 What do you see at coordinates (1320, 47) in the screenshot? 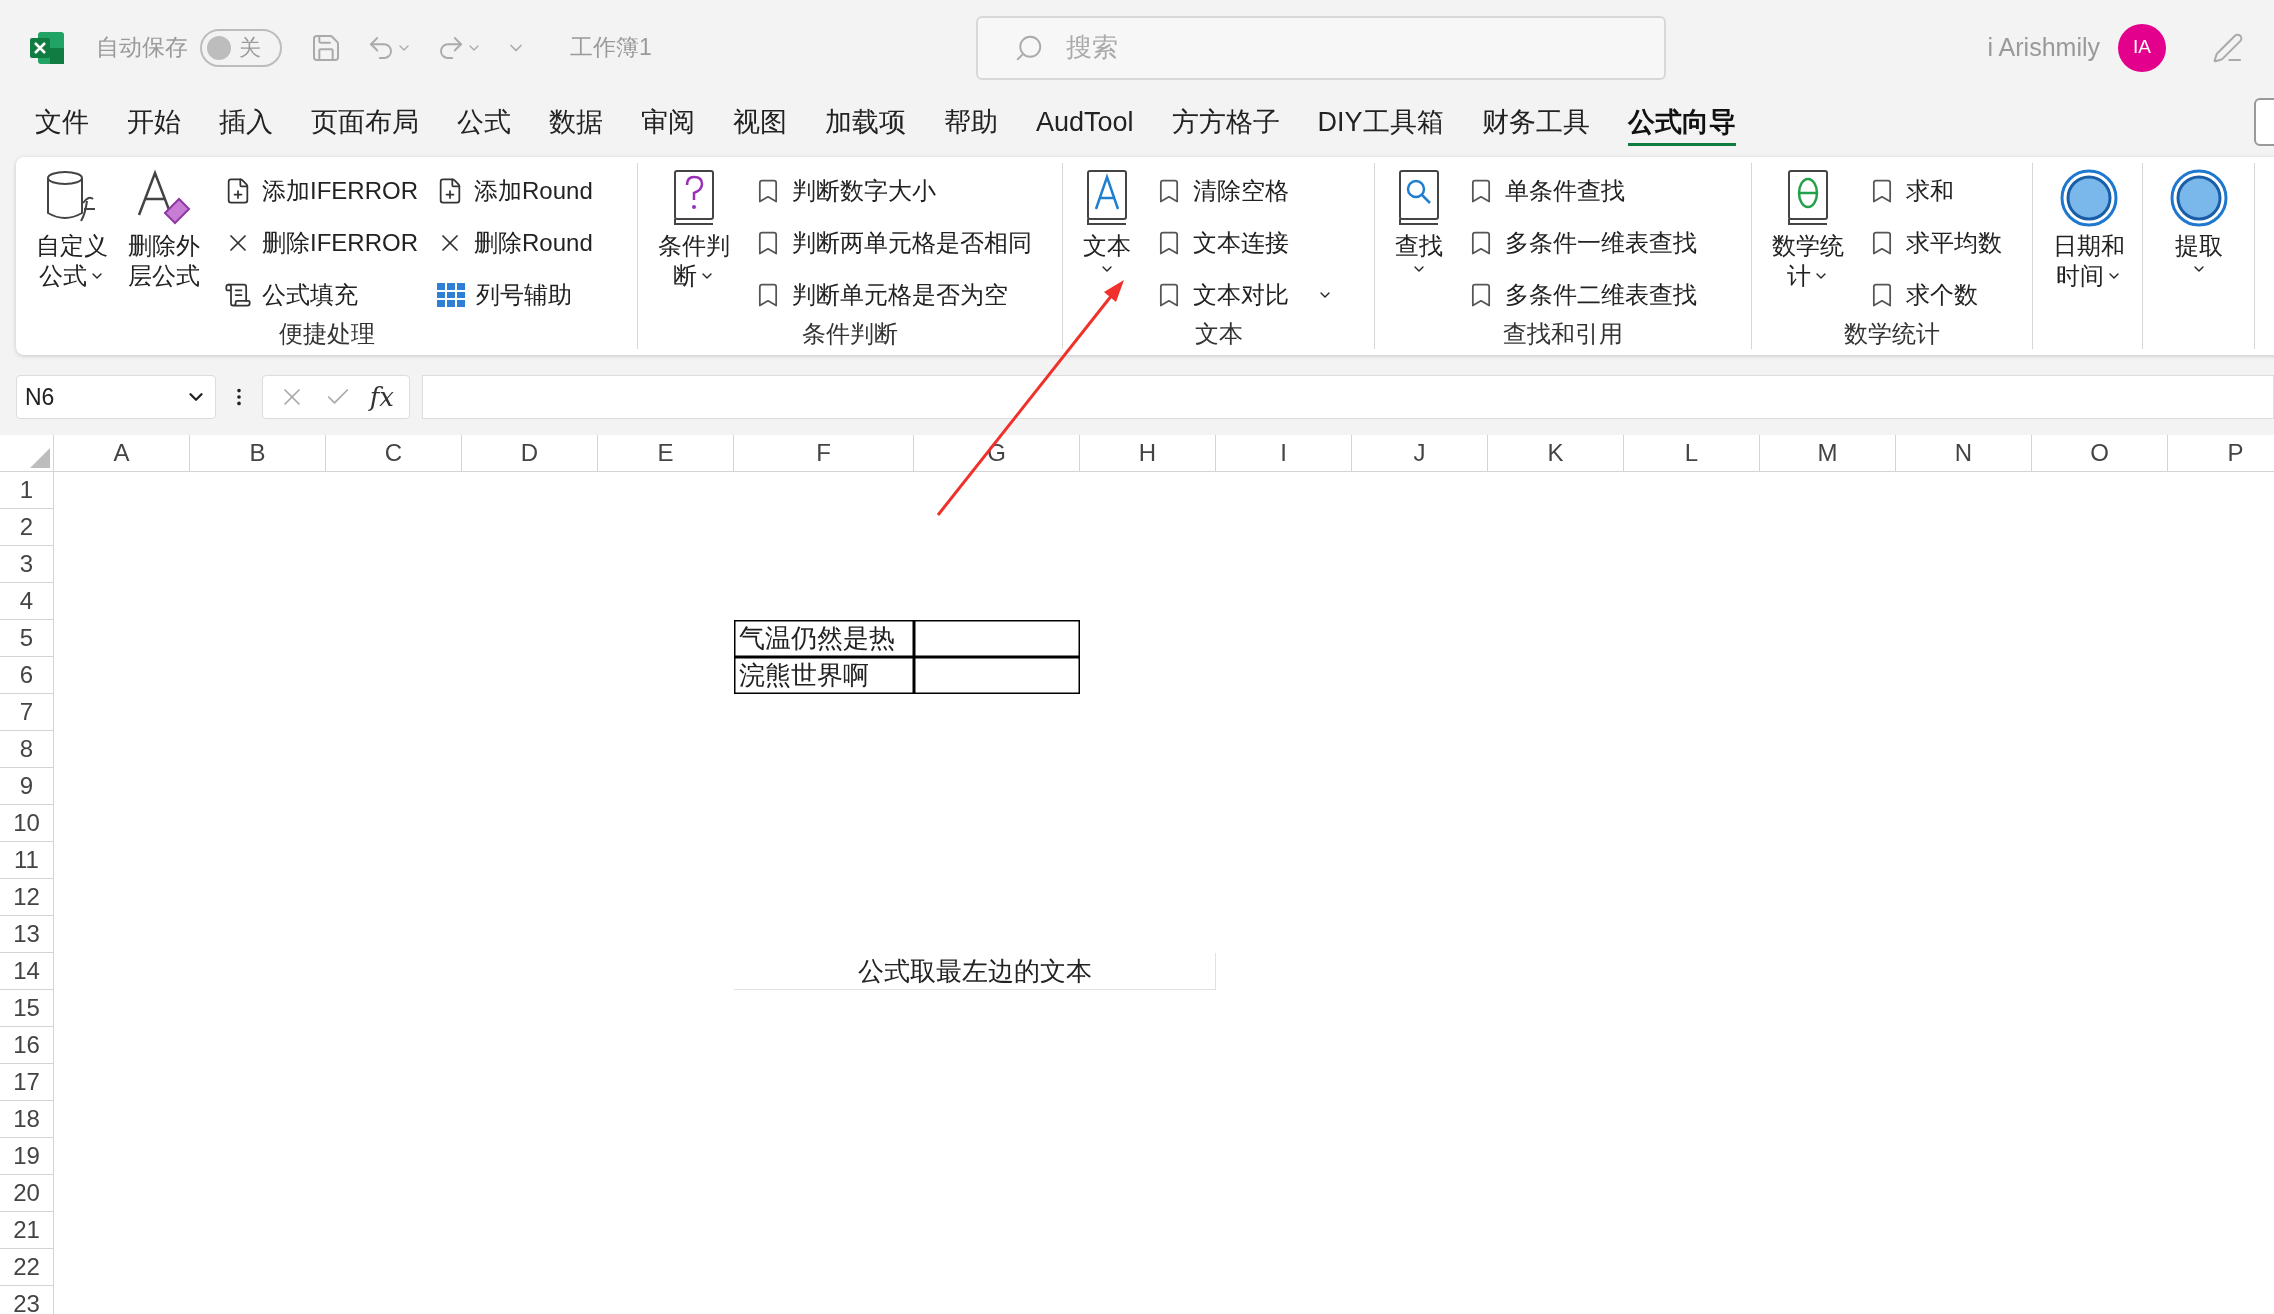
I see `search-field: 搜索` at bounding box center [1320, 47].